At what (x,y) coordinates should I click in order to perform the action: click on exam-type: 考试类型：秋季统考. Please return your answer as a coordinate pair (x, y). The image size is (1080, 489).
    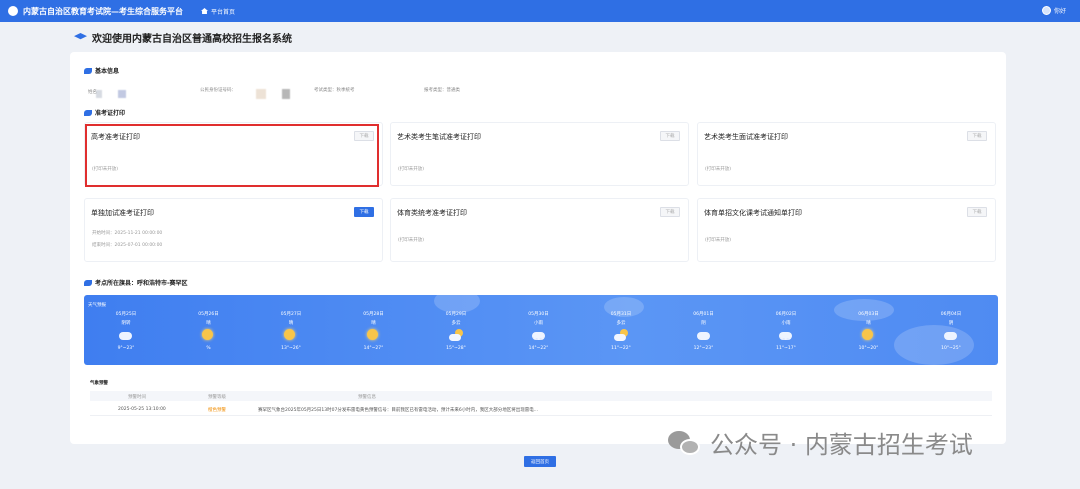
    Looking at the image, I should click on (334, 90).